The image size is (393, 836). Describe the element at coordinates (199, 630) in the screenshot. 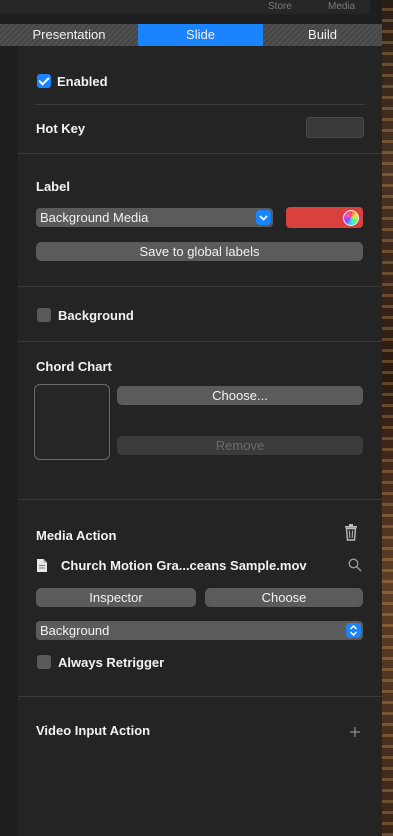

I see `media-layer-select: Background` at that location.